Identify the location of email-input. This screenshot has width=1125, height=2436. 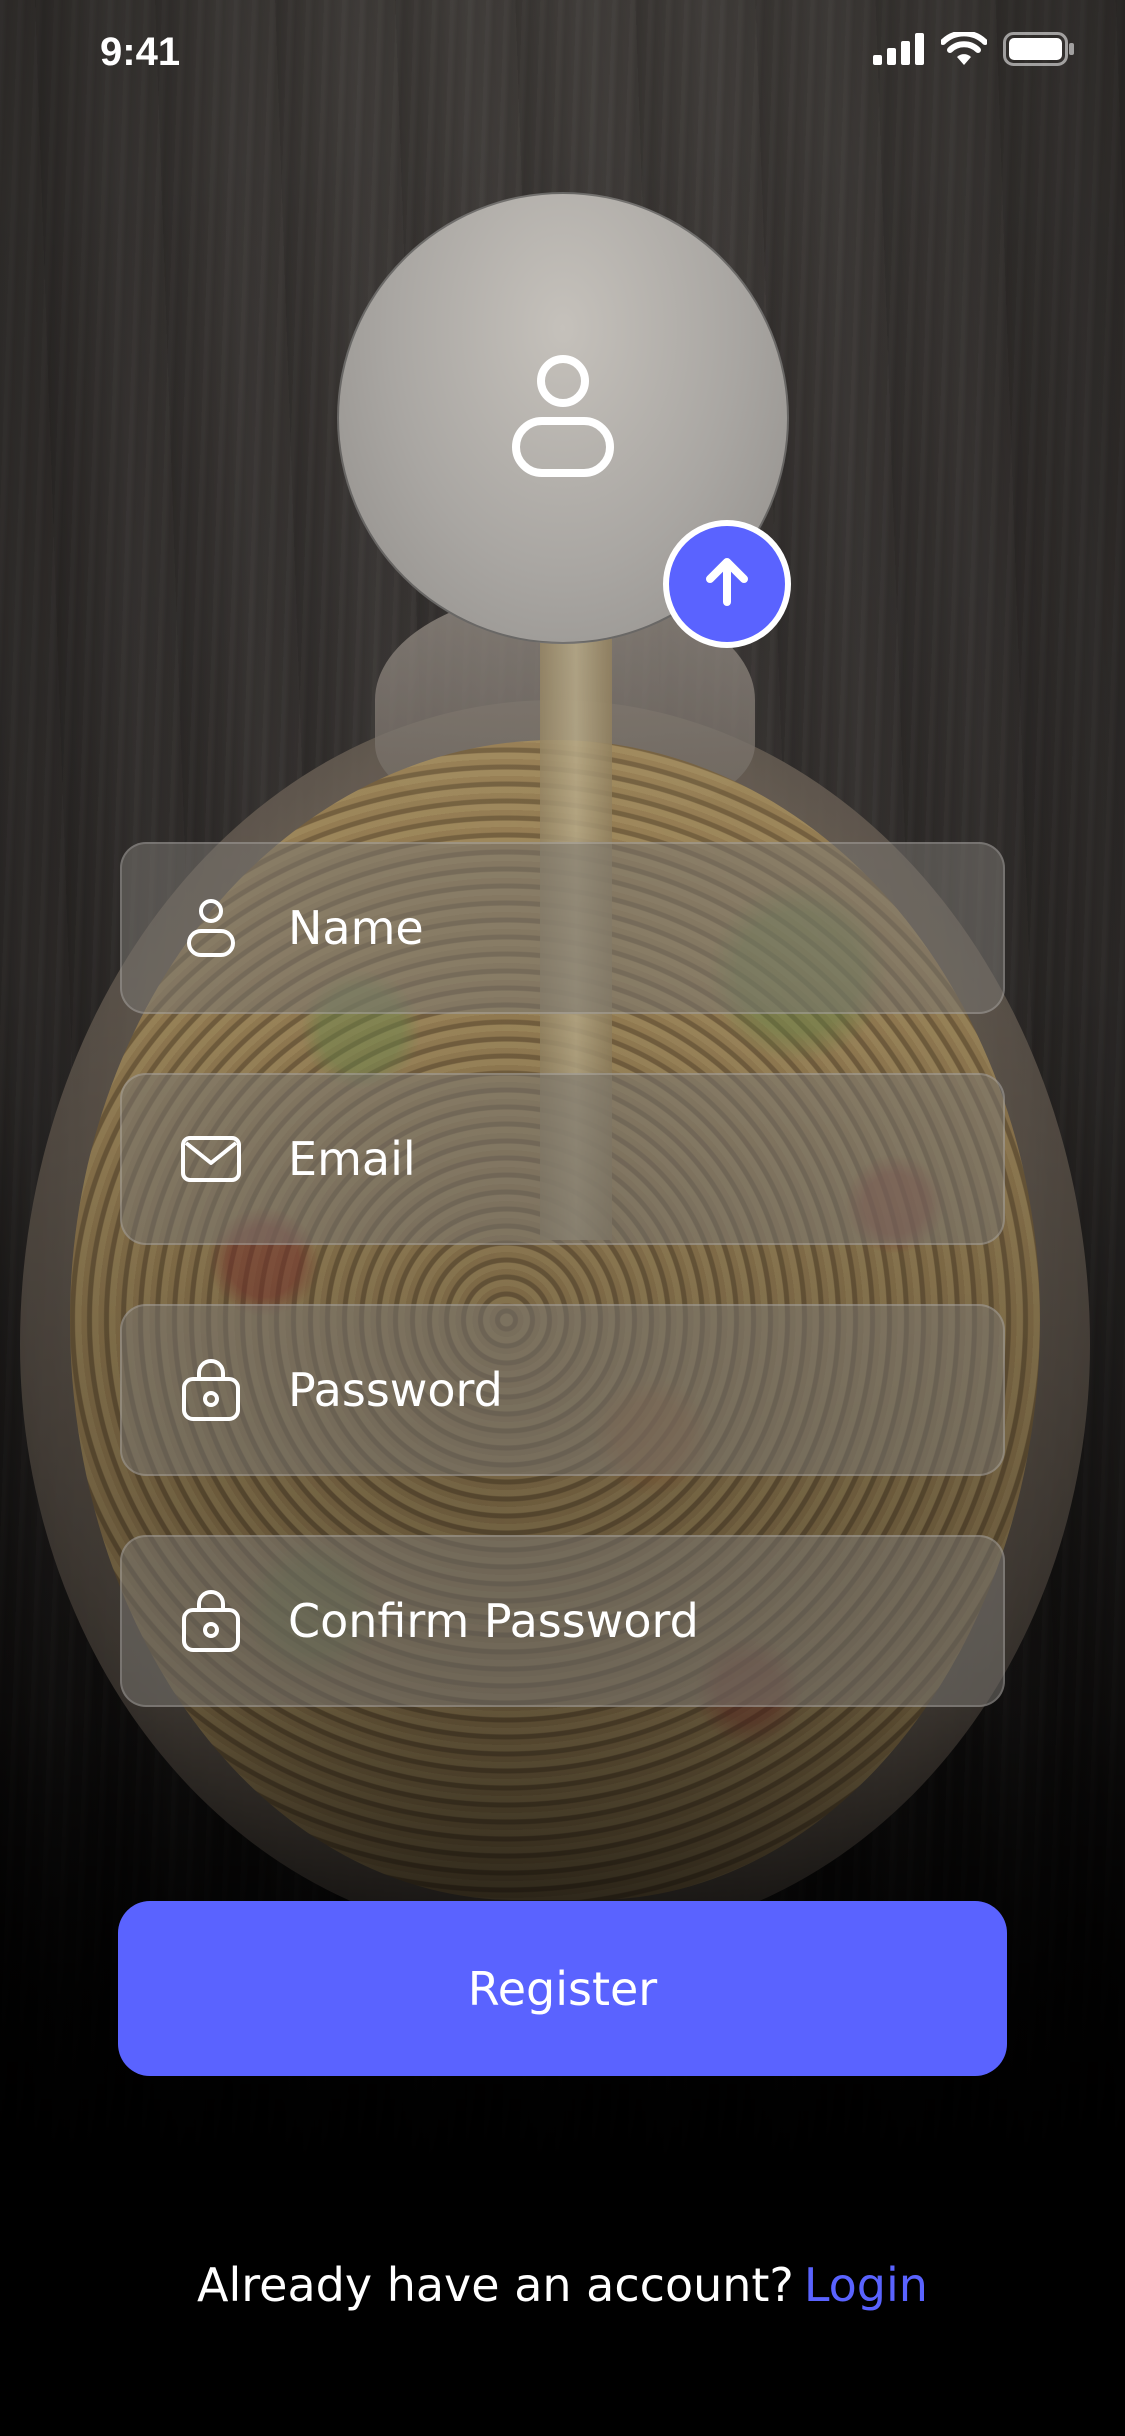
(598, 1159).